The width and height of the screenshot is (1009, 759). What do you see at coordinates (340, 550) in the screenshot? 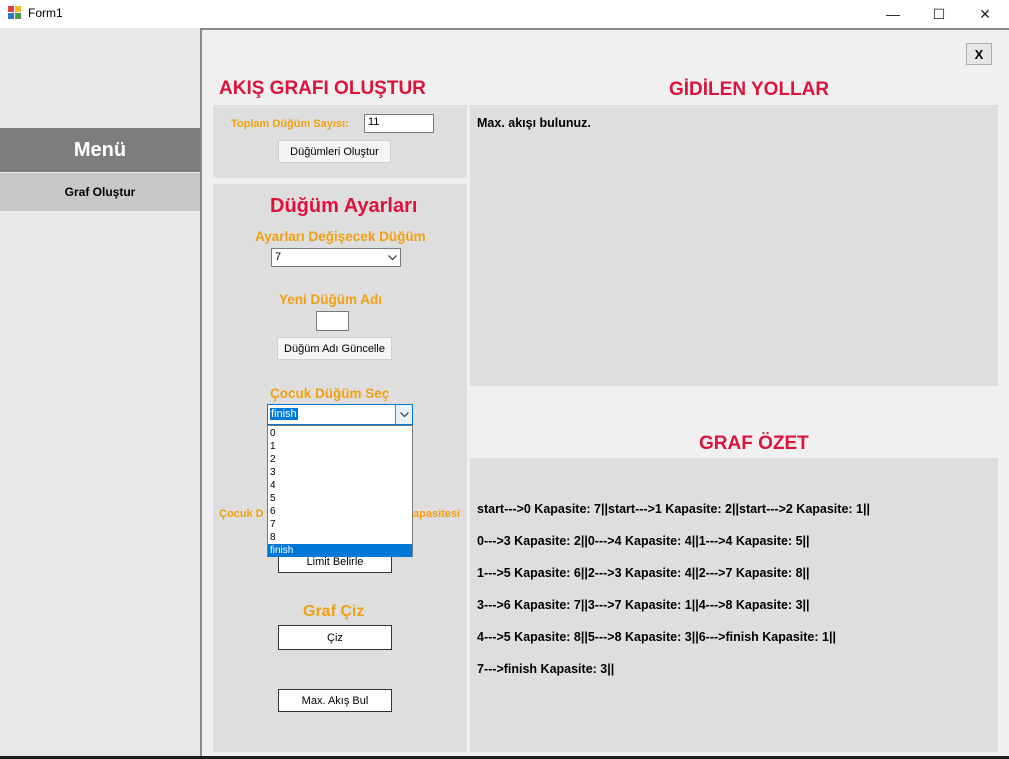
I see `dropdown-option-selected: finish` at bounding box center [340, 550].